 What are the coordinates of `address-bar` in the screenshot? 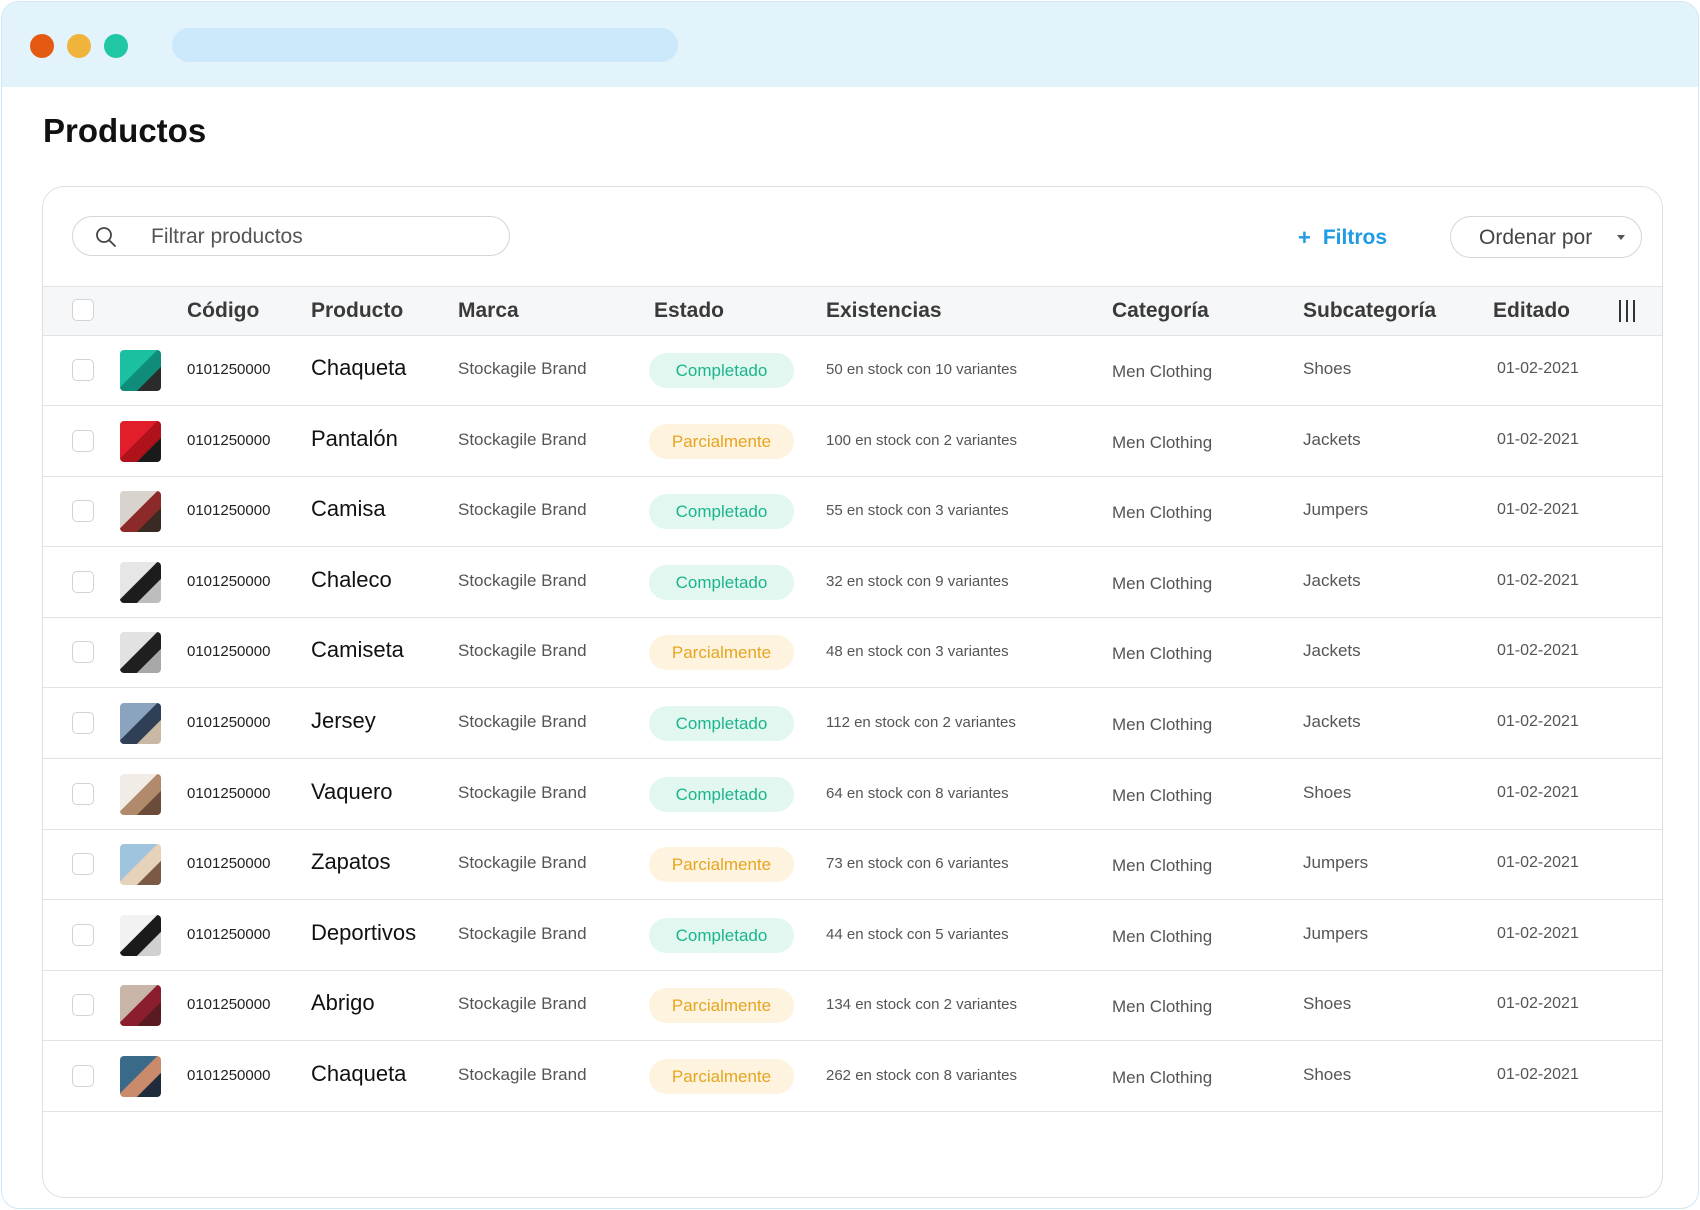 It's located at (425, 45).